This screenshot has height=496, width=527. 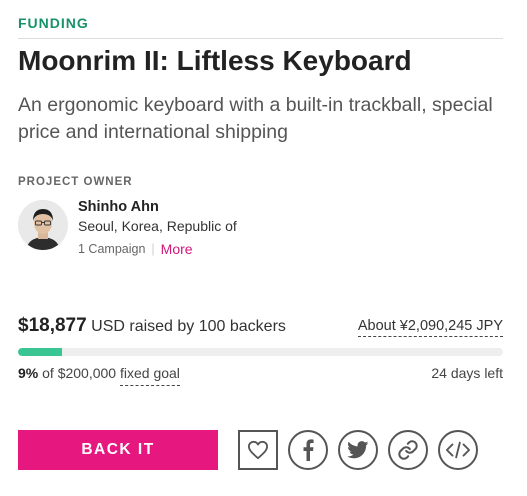 What do you see at coordinates (157, 226) in the screenshot?
I see `owner-location: Seoul, Korea, Republic of` at bounding box center [157, 226].